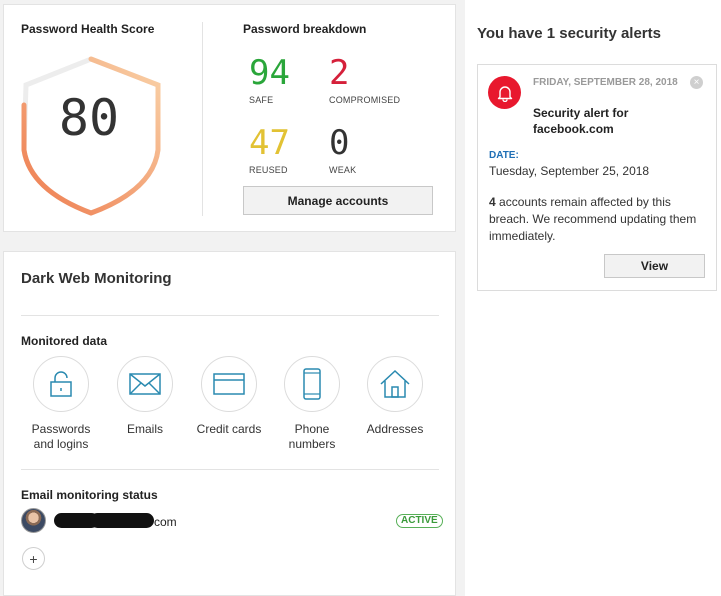 The height and width of the screenshot is (596, 721). I want to click on stat-reused: 47 REUSED, so click(269, 150).